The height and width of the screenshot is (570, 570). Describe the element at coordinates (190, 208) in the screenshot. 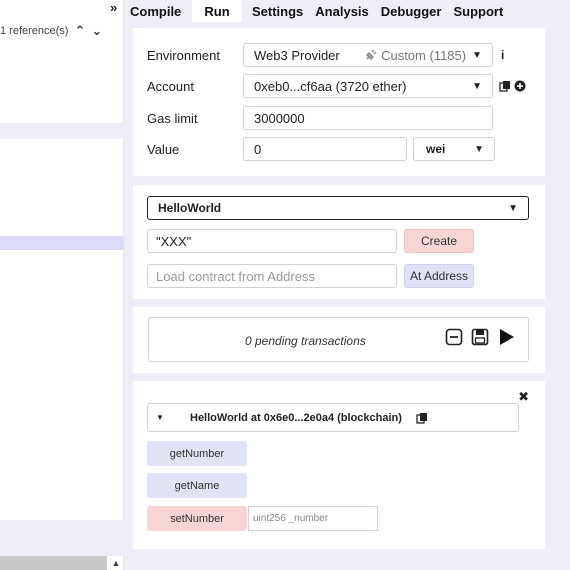

I see `contract-selected: HelloWorld` at that location.